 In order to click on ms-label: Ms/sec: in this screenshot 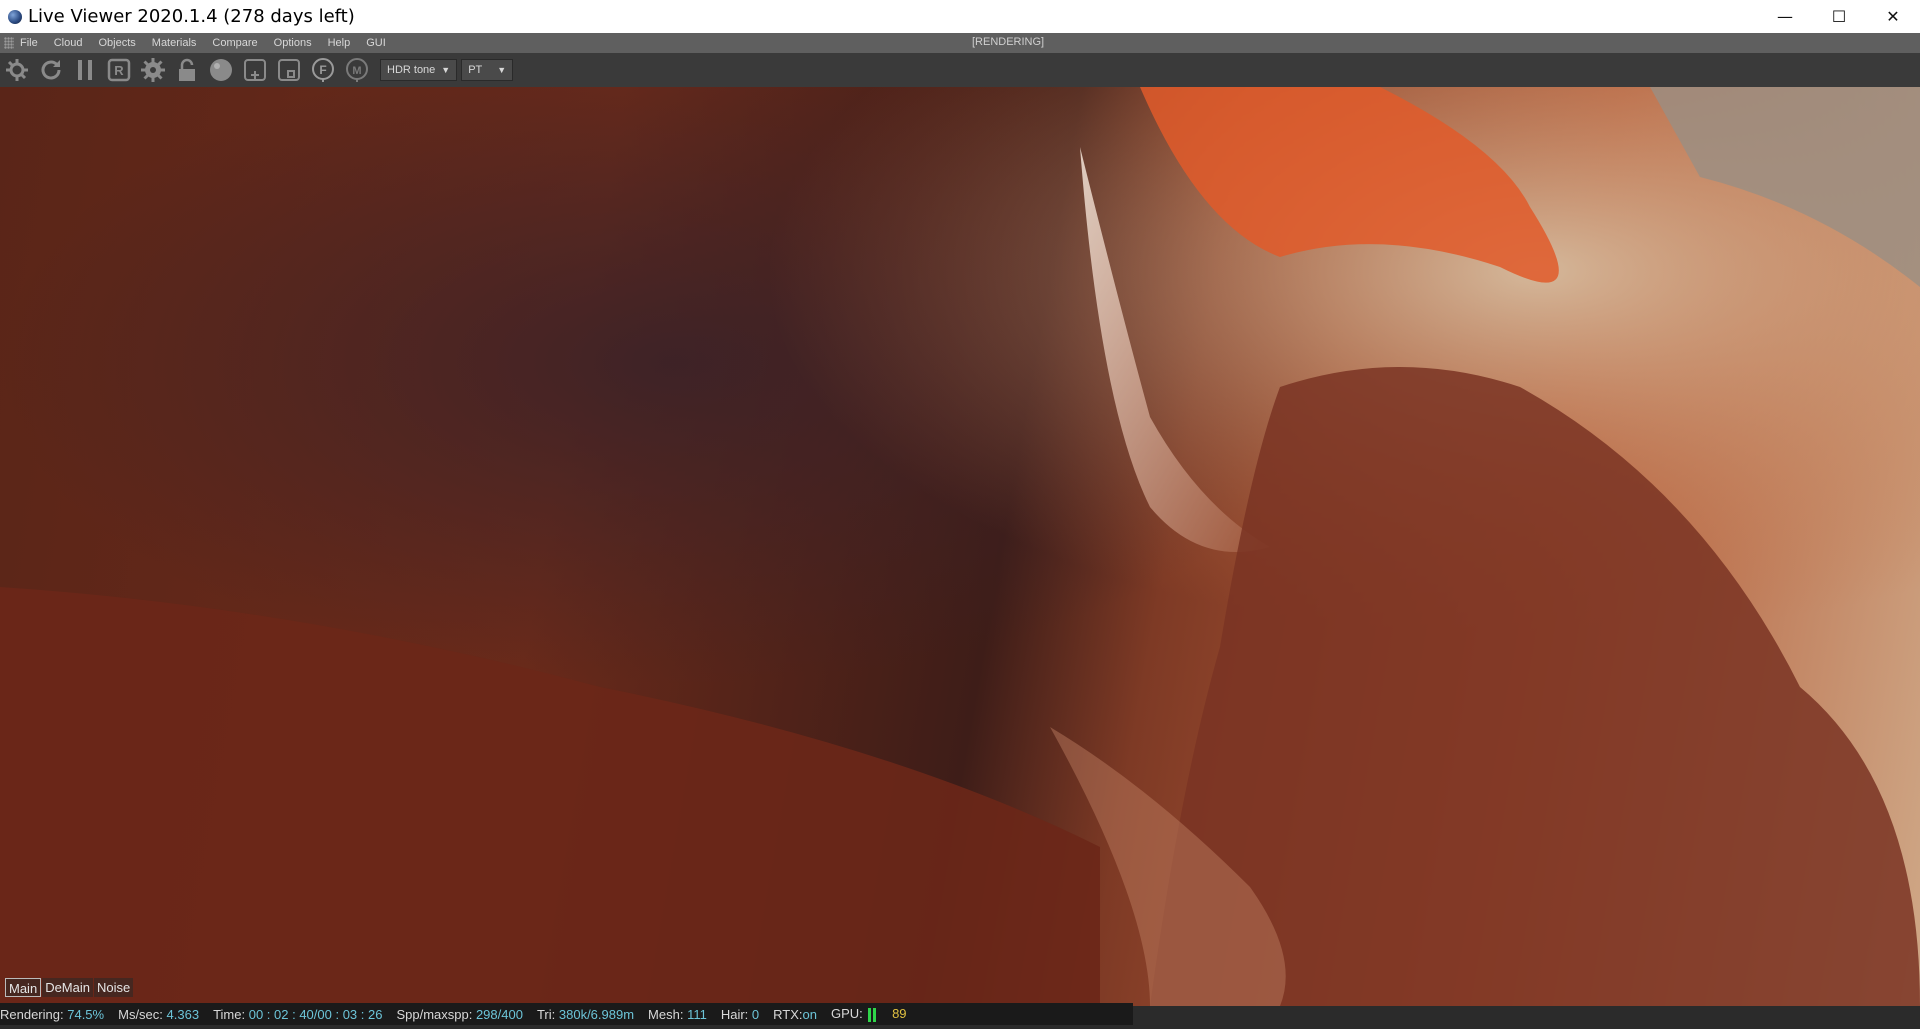, I will do `click(140, 1014)`.